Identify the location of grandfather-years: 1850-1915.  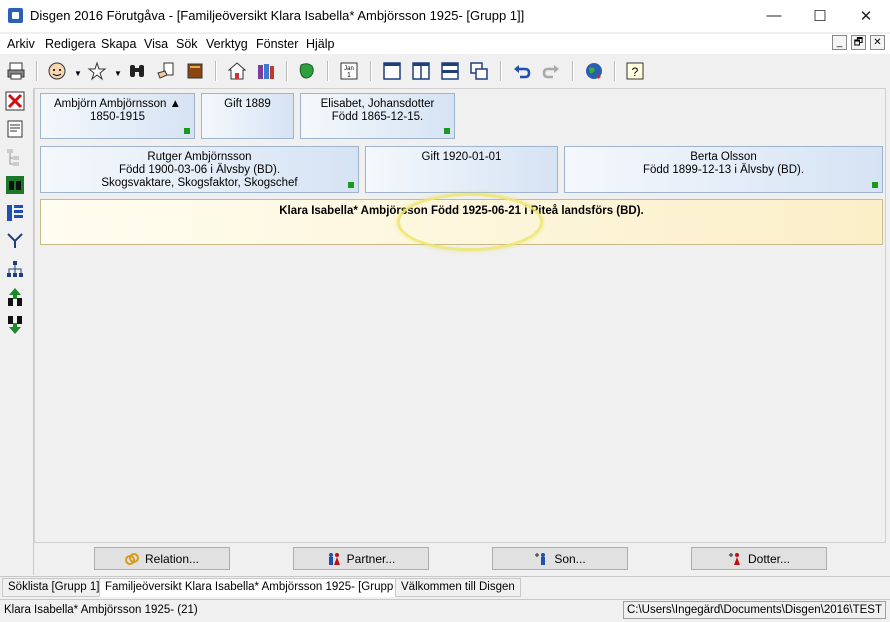
(117, 117).